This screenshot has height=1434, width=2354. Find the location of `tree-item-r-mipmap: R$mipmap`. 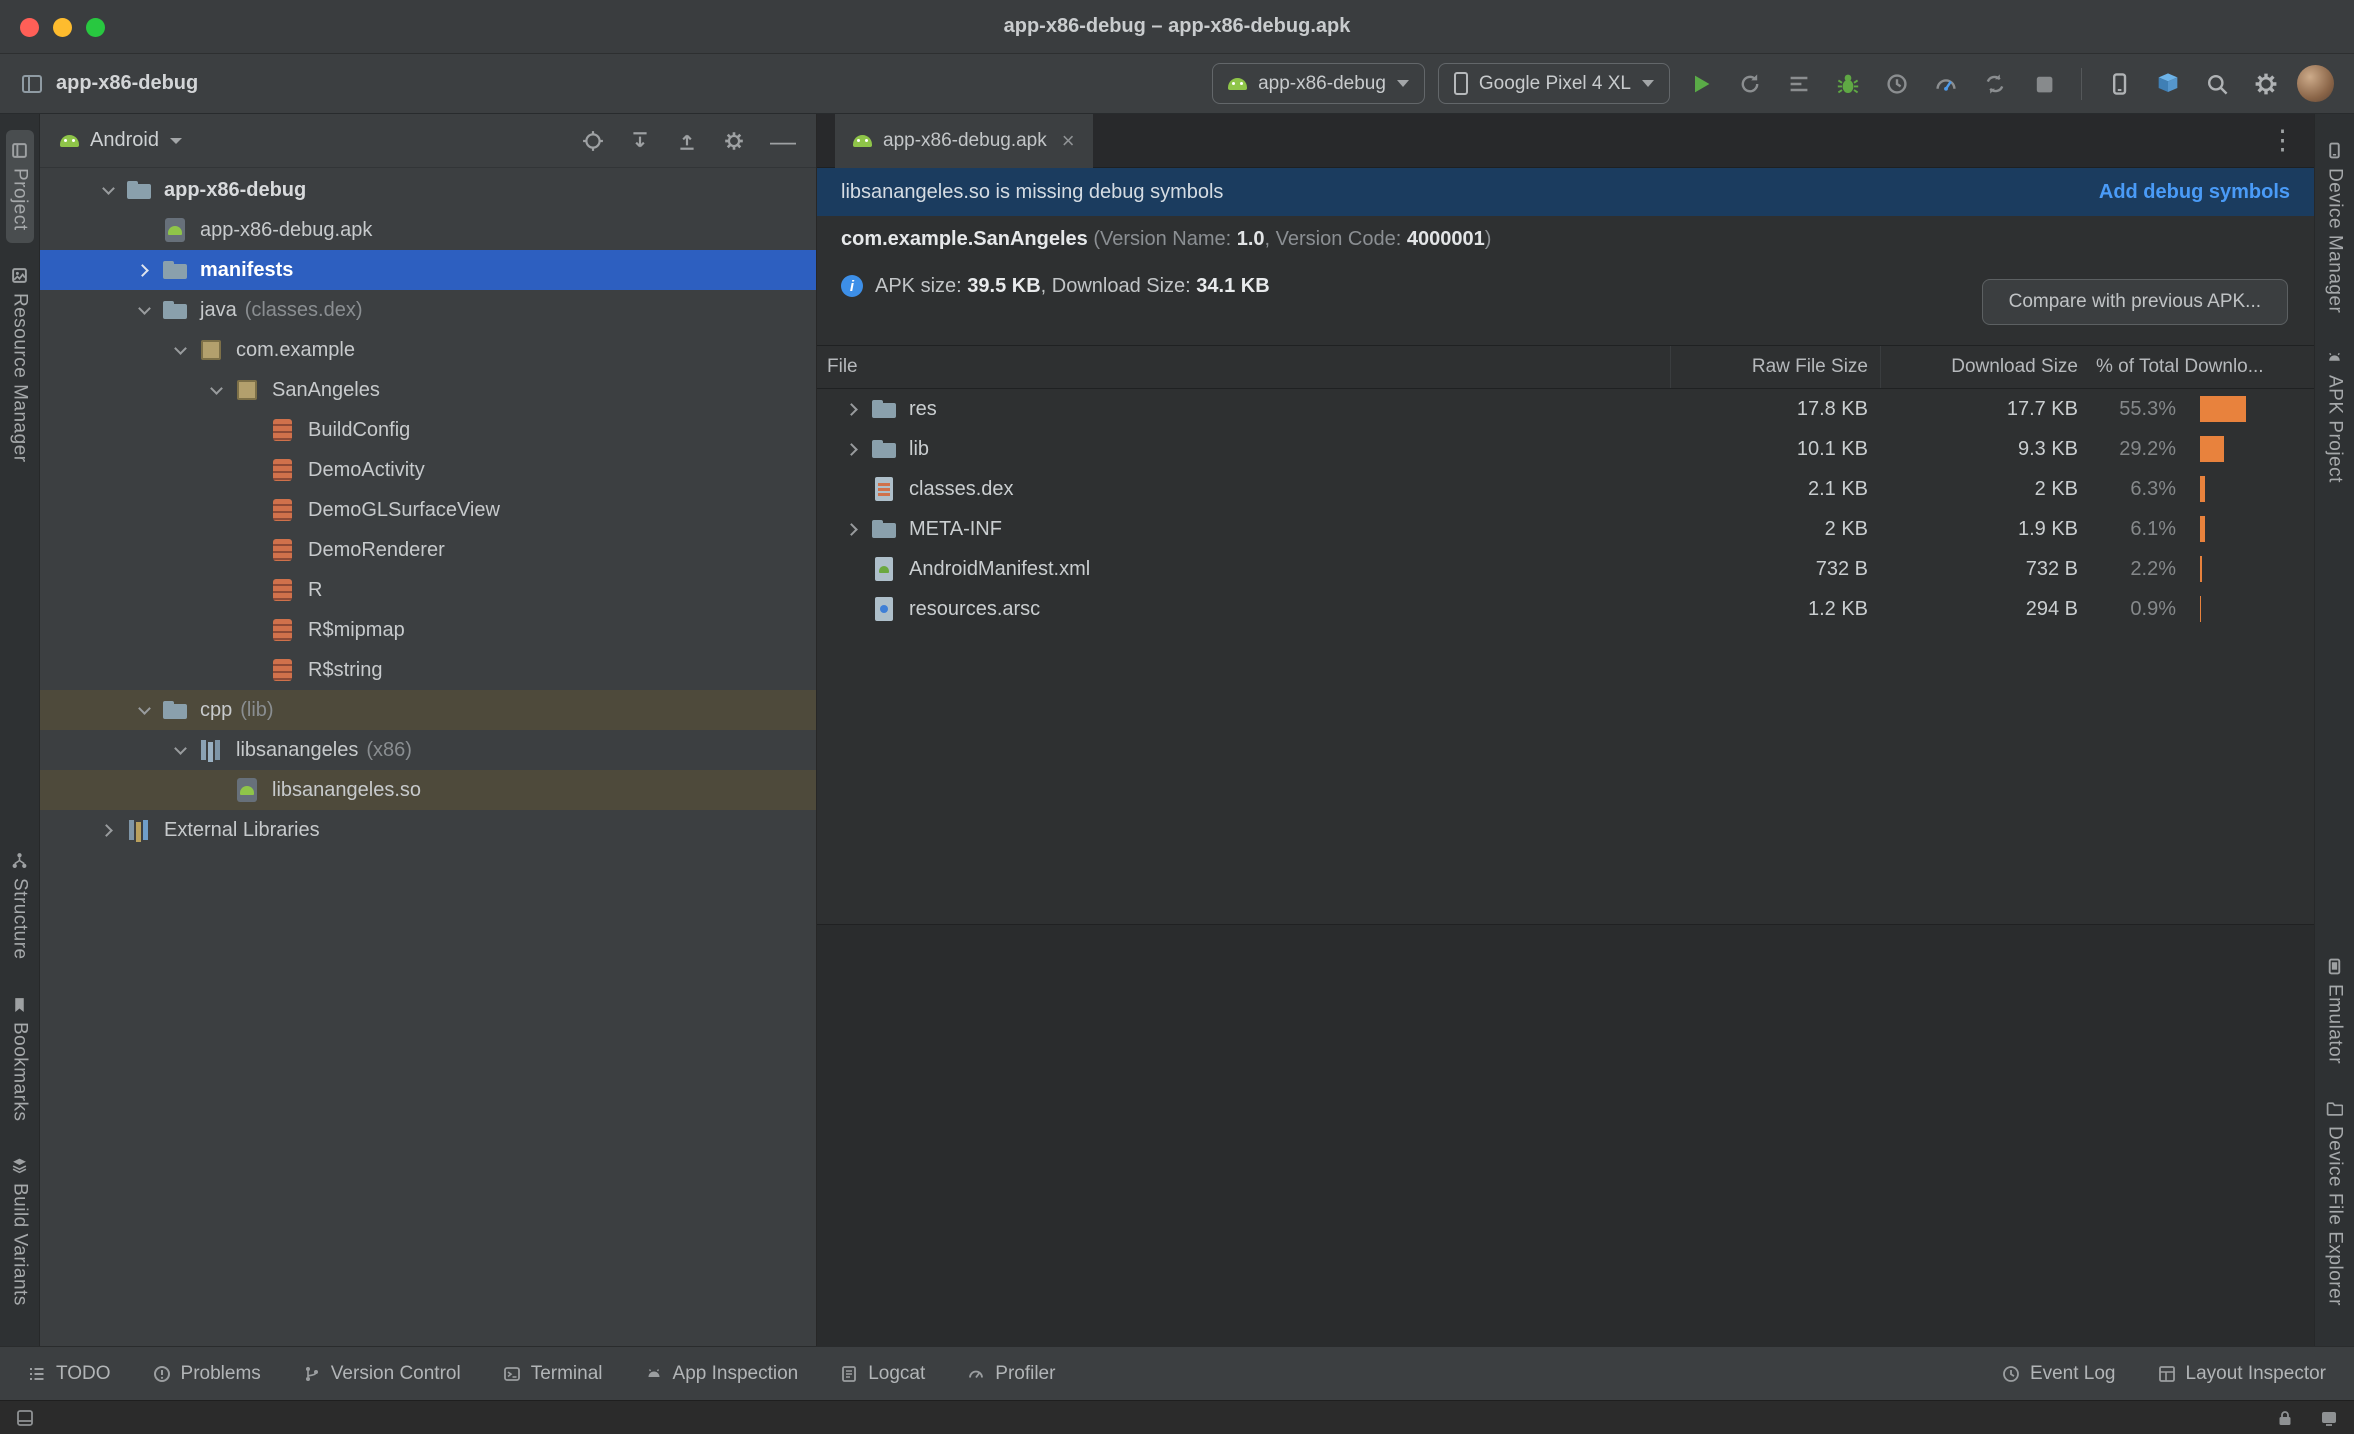

tree-item-r-mipmap: R$mipmap is located at coordinates (428, 630).